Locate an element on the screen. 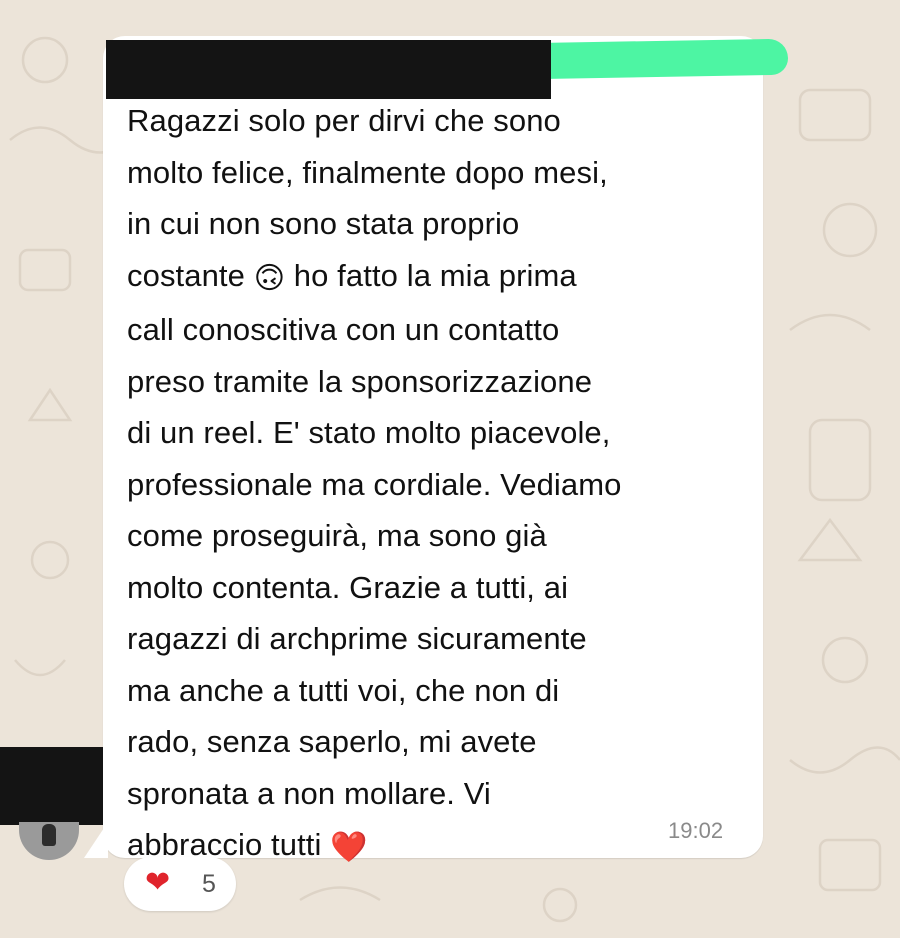 This screenshot has height=938, width=900. bubble-tail is located at coordinates (96, 840).